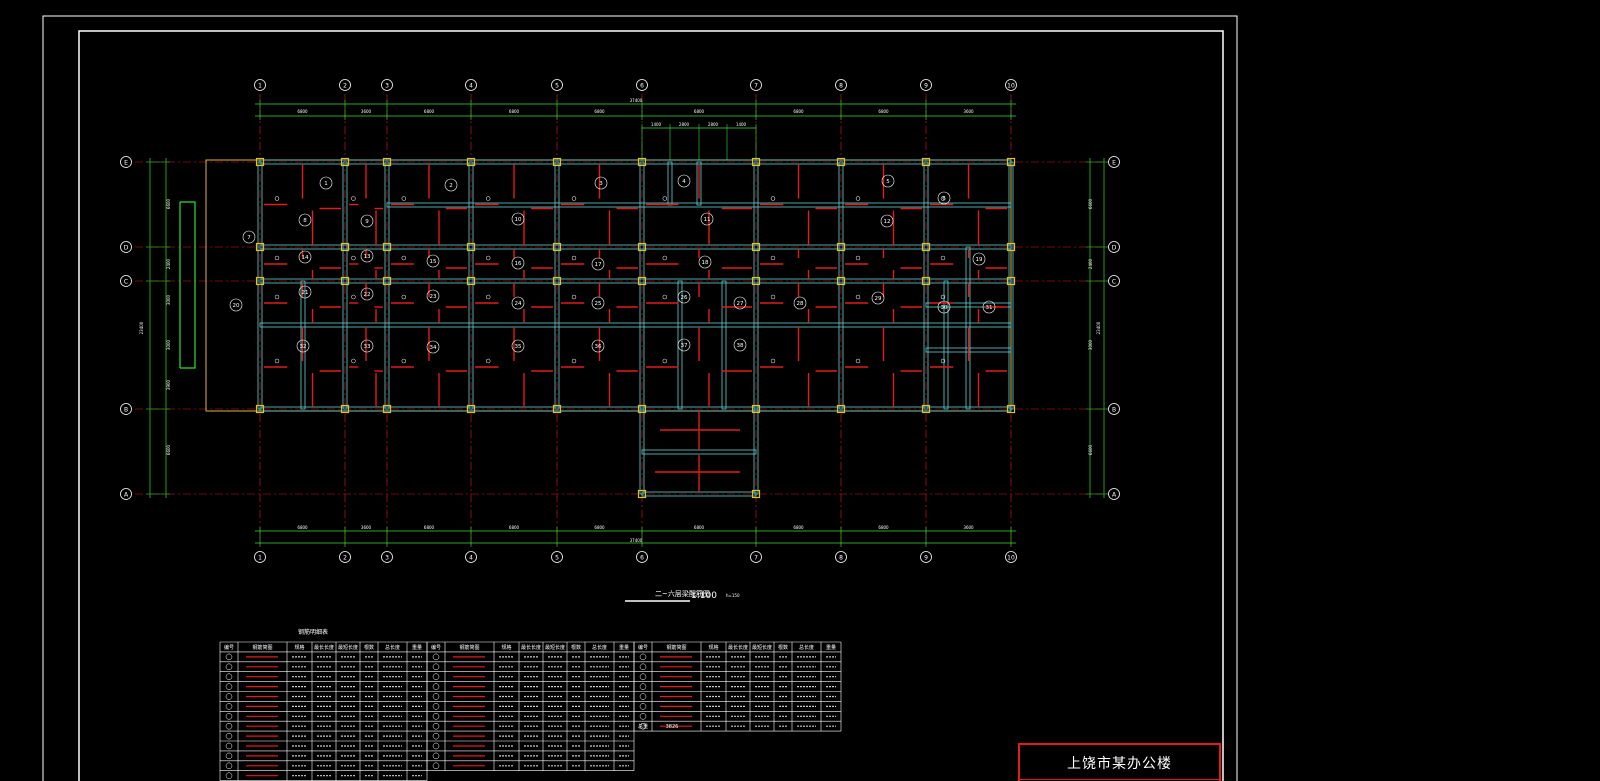  What do you see at coordinates (518, 220) in the screenshot?
I see `slab-panel-label: 10` at bounding box center [518, 220].